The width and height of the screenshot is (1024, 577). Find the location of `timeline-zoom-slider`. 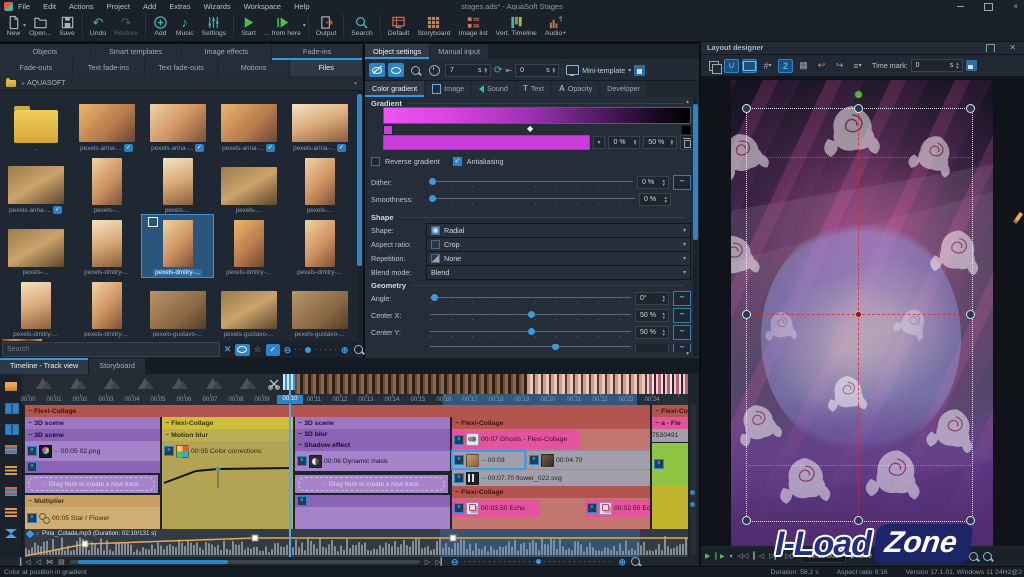

timeline-zoom-slider is located at coordinates (538, 561).